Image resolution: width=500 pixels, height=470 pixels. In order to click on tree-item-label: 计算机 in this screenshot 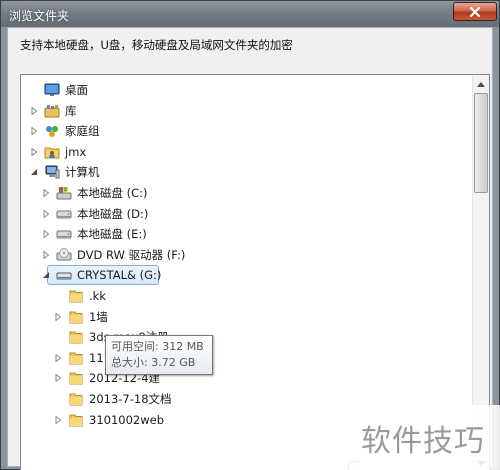, I will do `click(82, 172)`.